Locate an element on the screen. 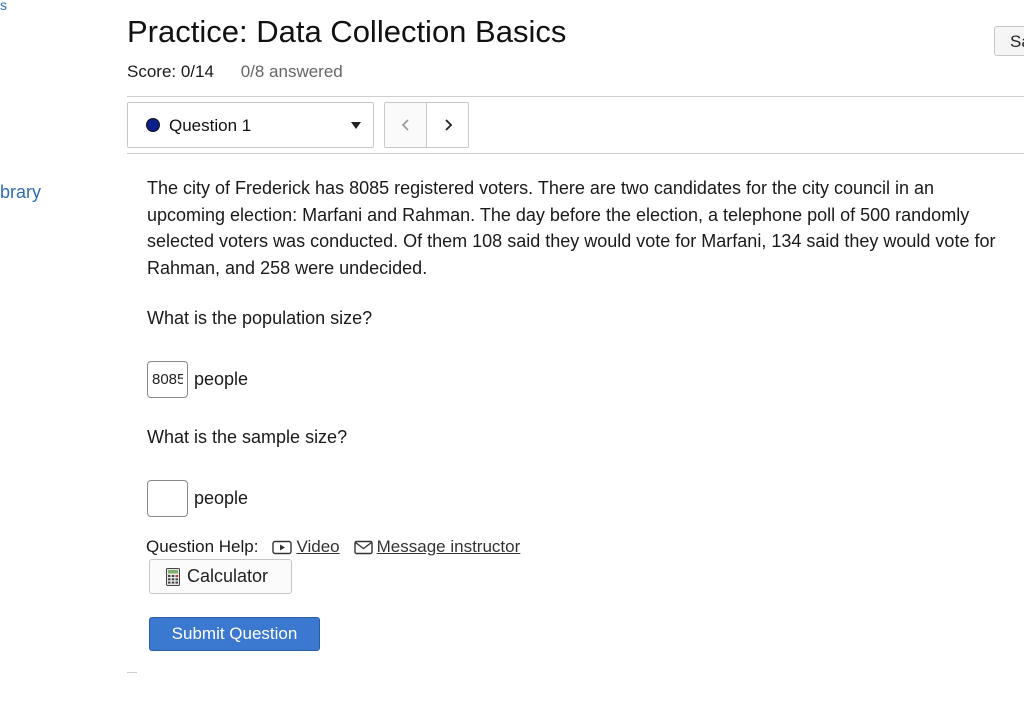 The height and width of the screenshot is (722, 1024). question-status-icon is located at coordinates (153, 125).